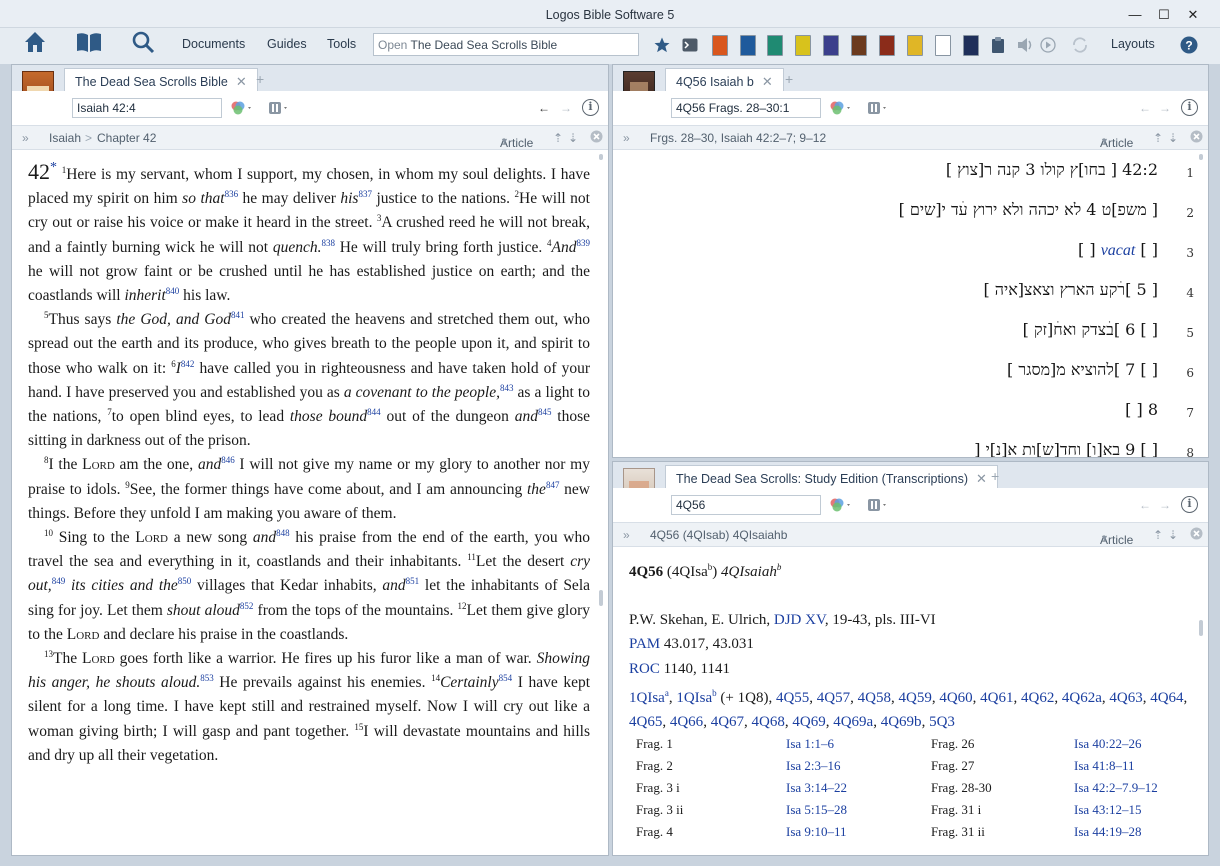  Describe the element at coordinates (853, 722) in the screenshot. I see `manuscript-link: 4Q69a` at that location.